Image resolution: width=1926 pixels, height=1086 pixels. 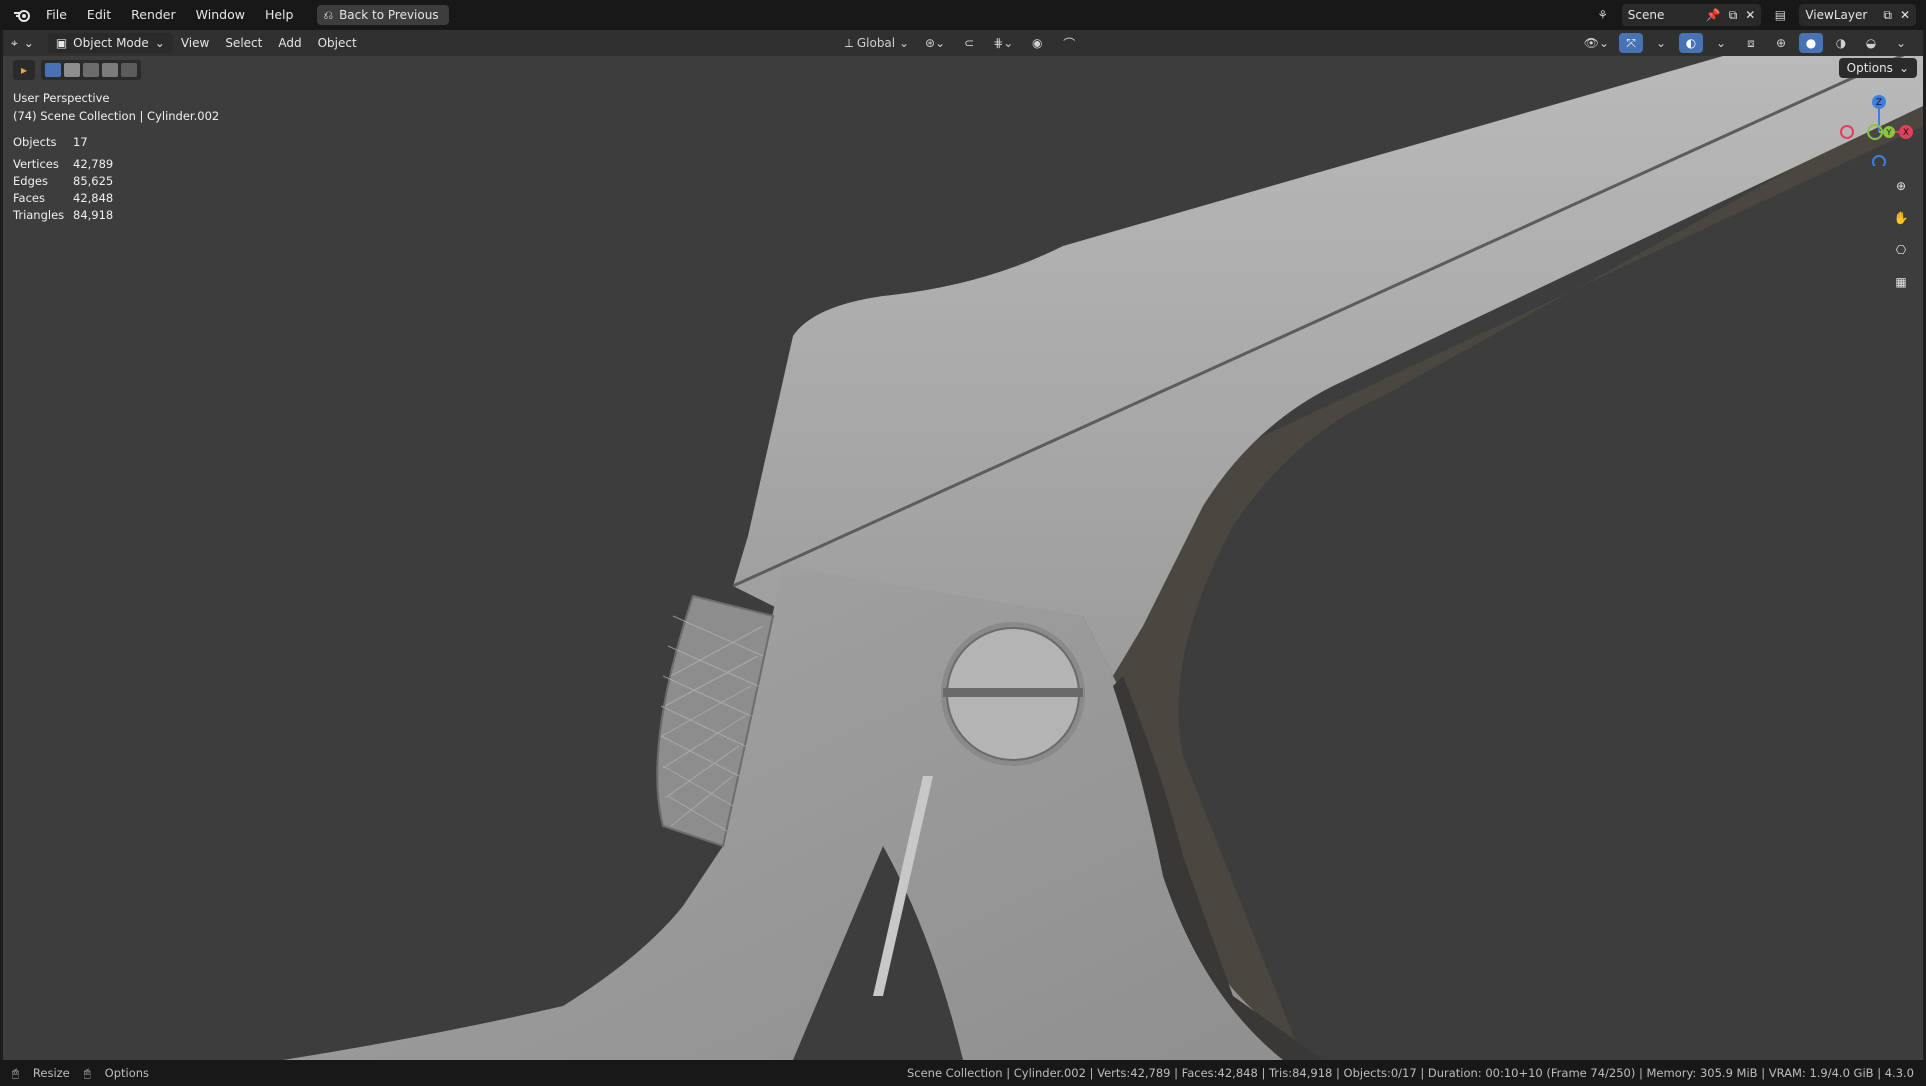 I want to click on overlays-dropdown: ⌄, so click(x=1721, y=43).